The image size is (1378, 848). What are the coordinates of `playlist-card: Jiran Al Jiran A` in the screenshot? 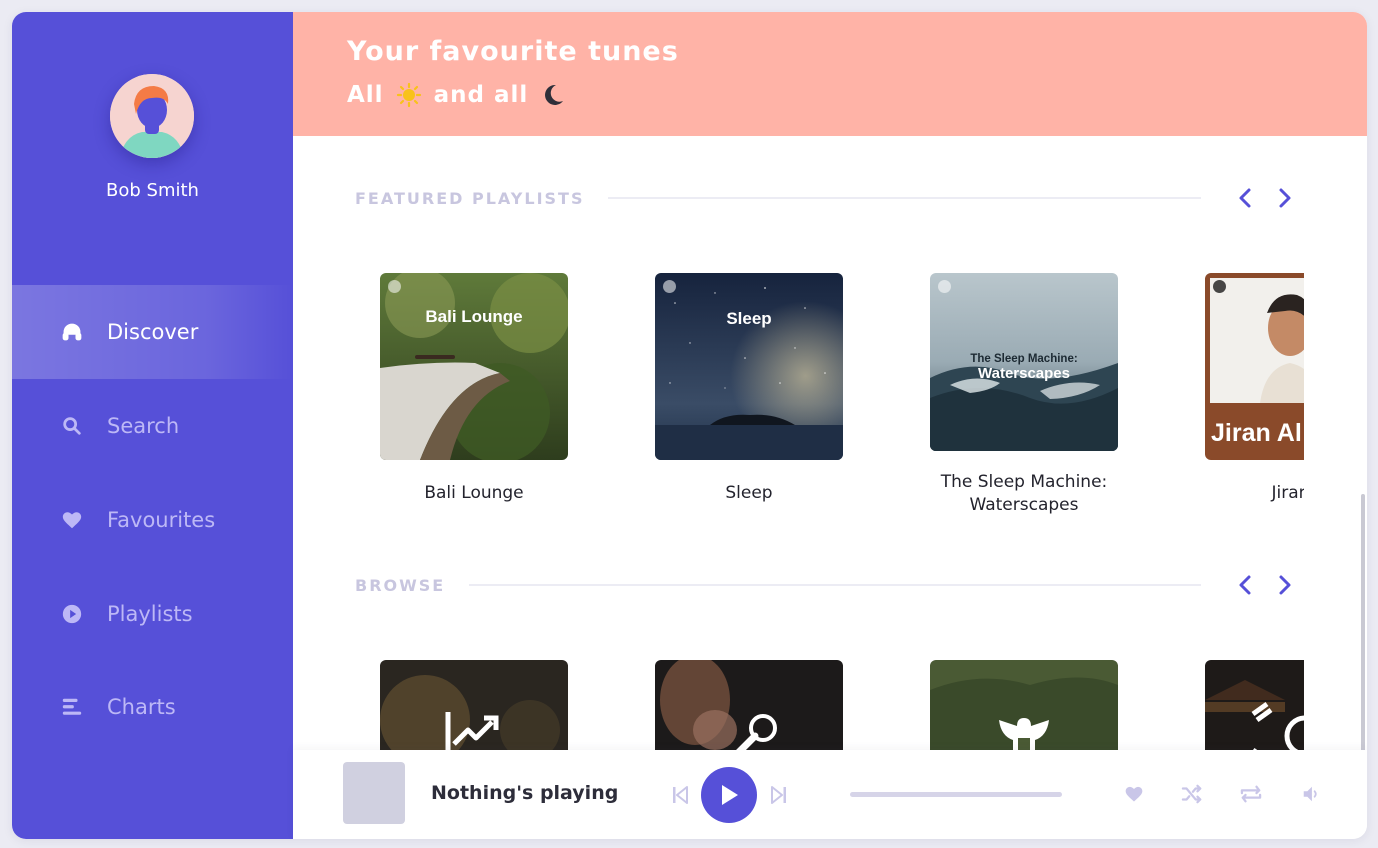 It's located at (1254, 389).